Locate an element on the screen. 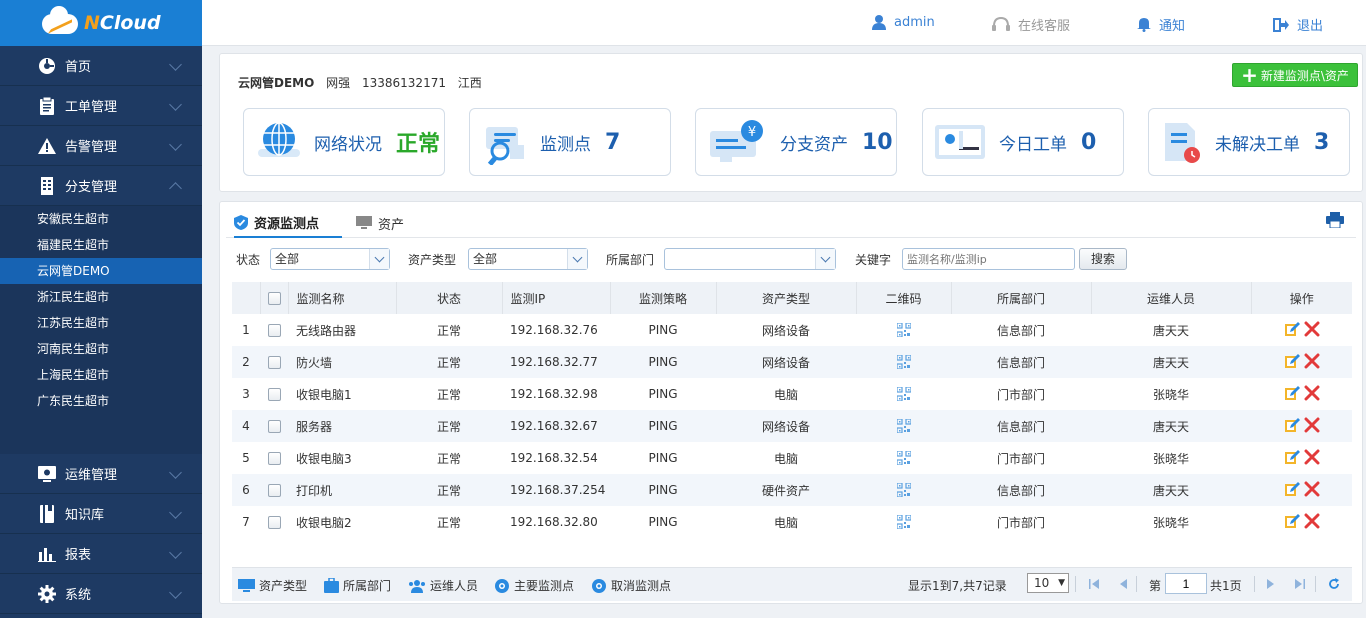 The width and height of the screenshot is (1366, 618). print-icon is located at coordinates (1335, 221).